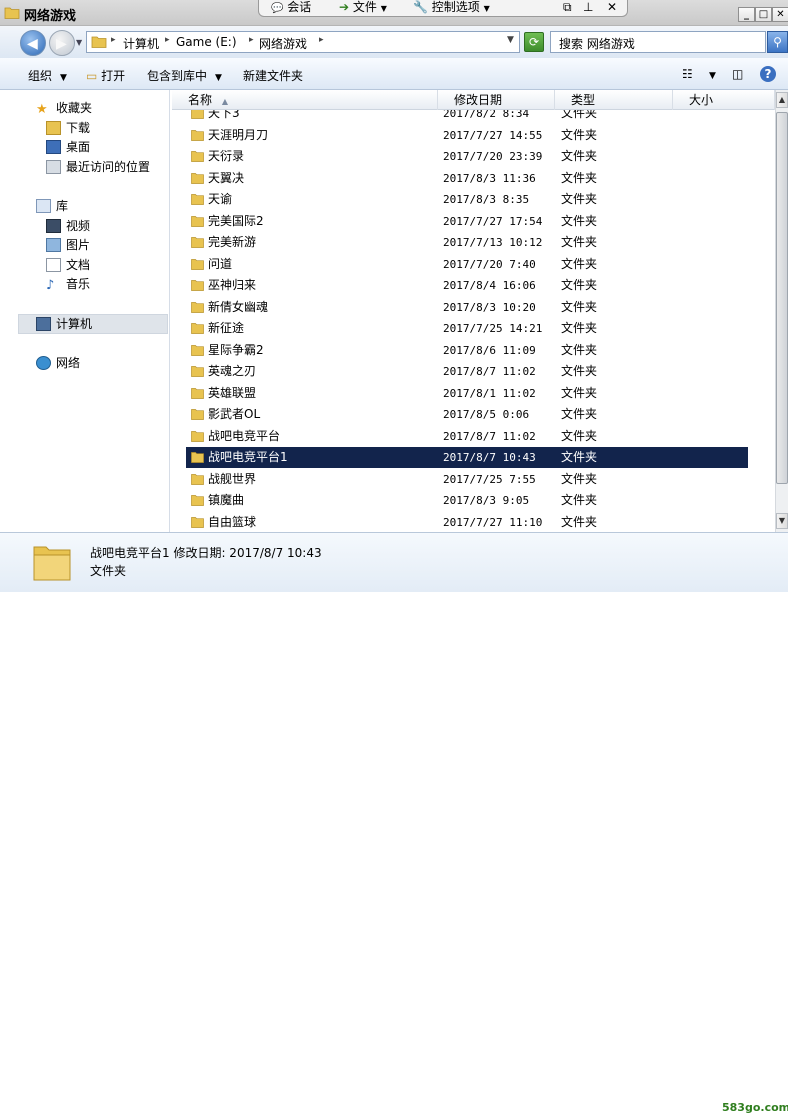  I want to click on table-row: 镇魔曲 2017/8/3 9:05 文件夹, so click(467, 500).